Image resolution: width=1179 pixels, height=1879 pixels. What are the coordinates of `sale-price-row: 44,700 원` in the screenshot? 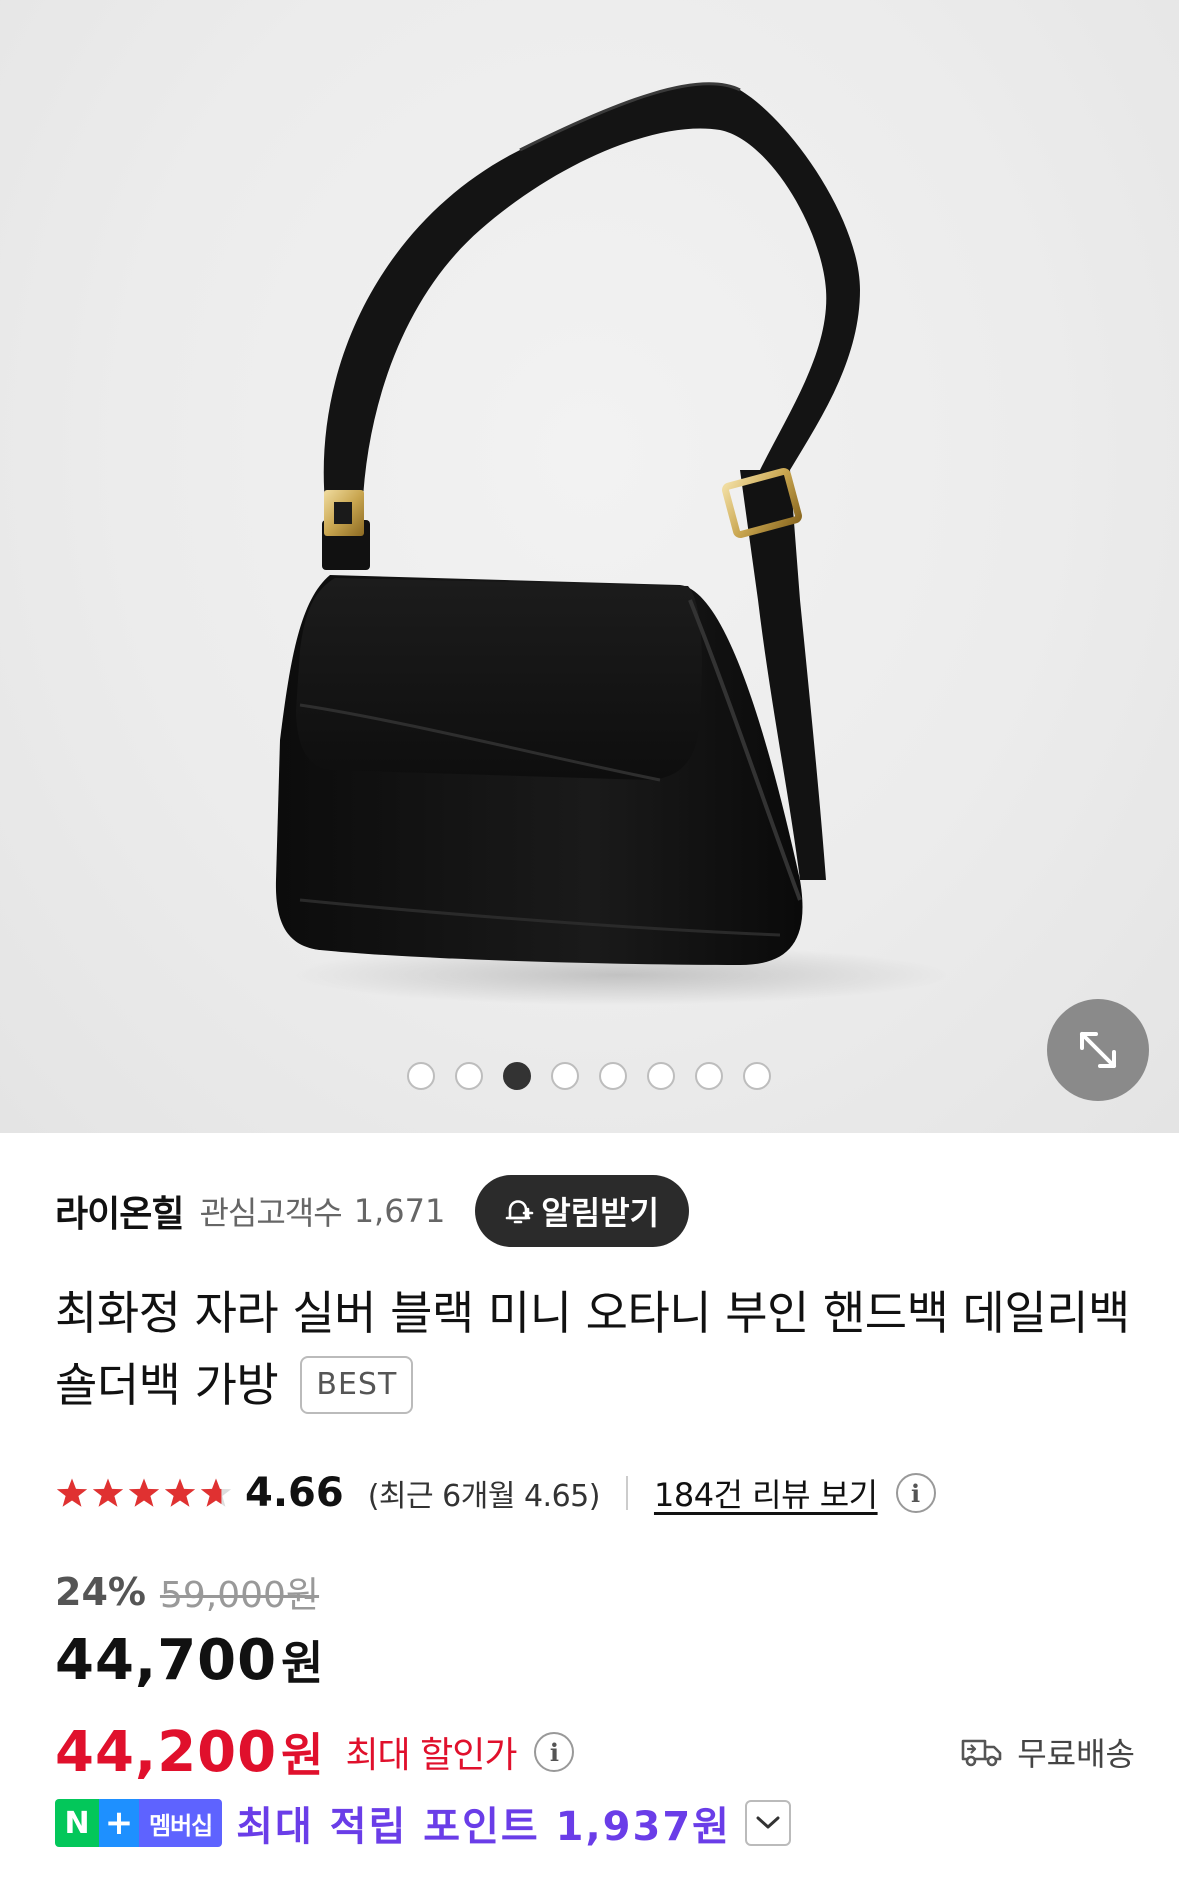 It's located at (189, 1668).